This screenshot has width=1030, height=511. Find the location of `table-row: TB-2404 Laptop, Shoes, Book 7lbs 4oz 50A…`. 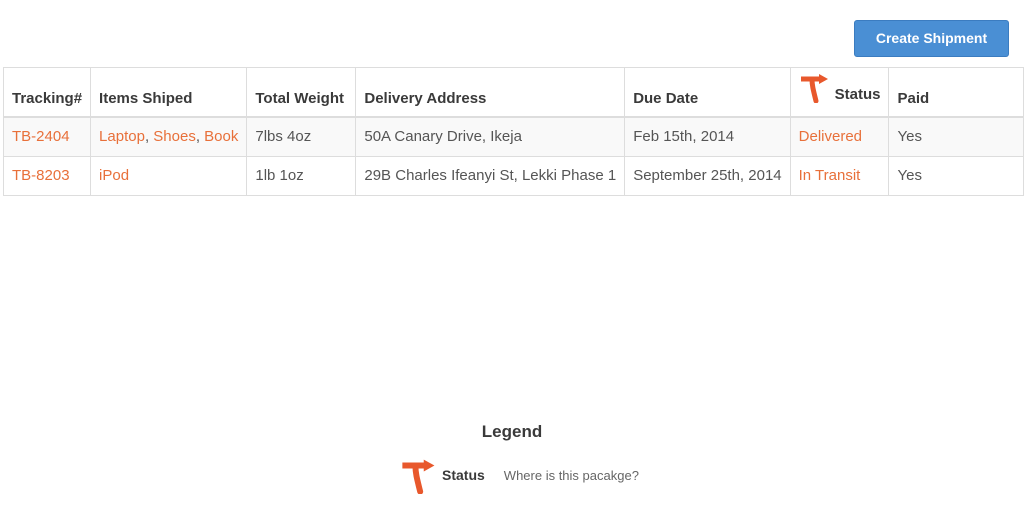

table-row: TB-2404 Laptop, Shoes, Book 7lbs 4oz 50A… is located at coordinates (513, 136).